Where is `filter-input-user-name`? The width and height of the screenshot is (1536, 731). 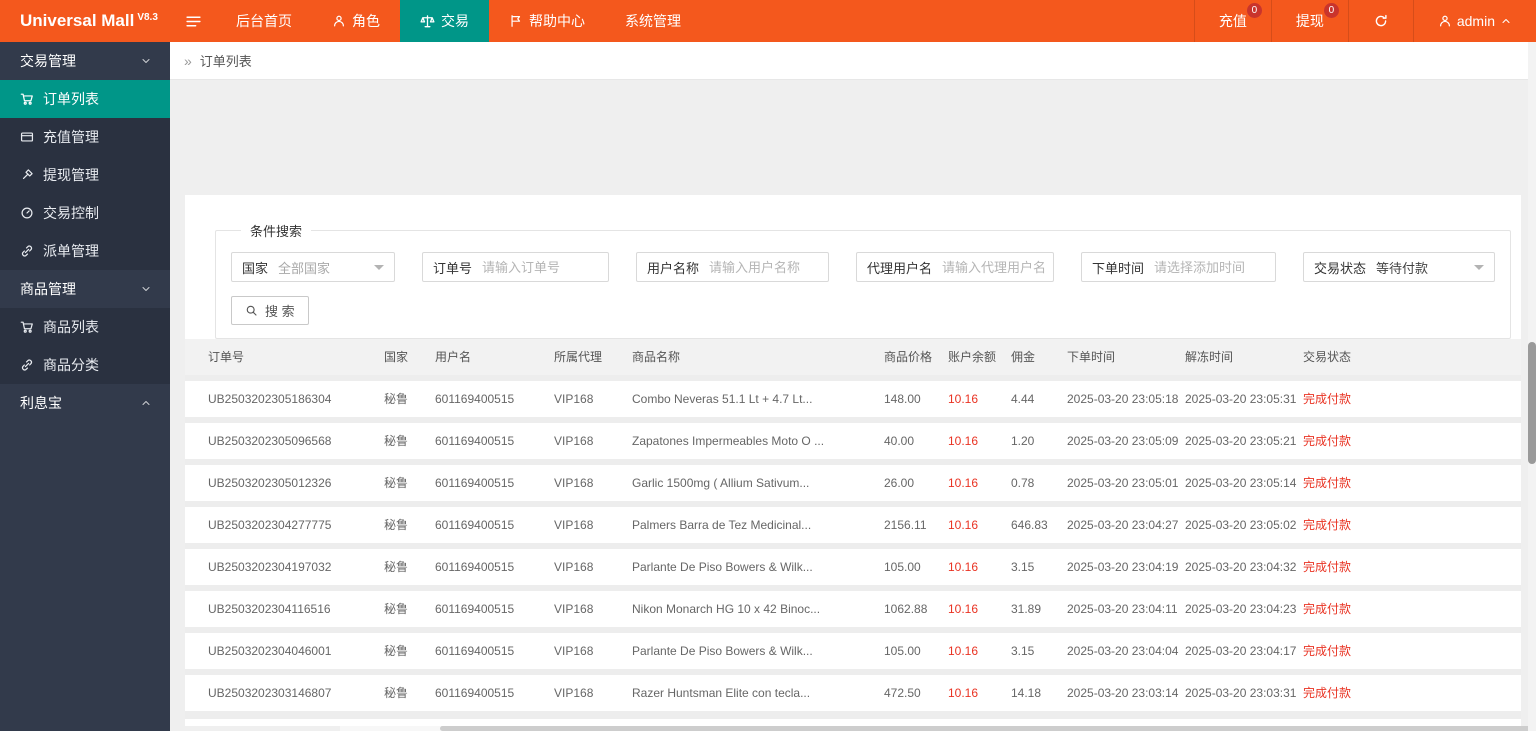 filter-input-user-name is located at coordinates (768, 267).